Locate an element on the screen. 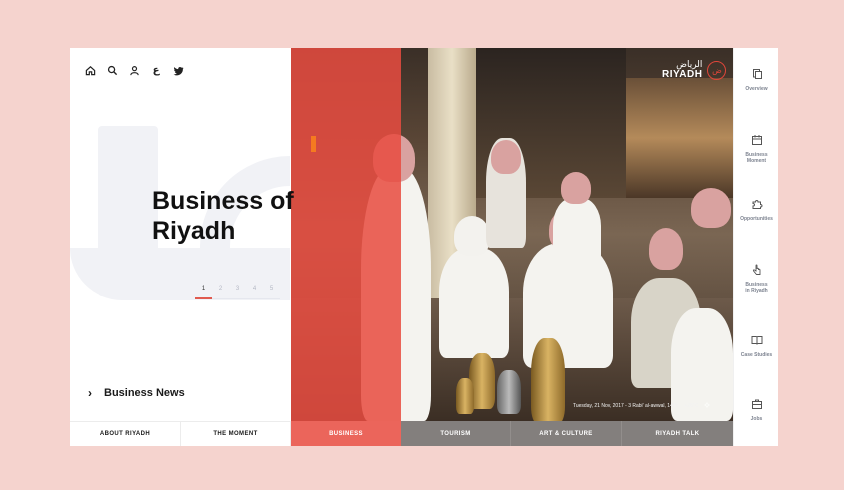  pager-item: 2 is located at coordinates (220, 292).